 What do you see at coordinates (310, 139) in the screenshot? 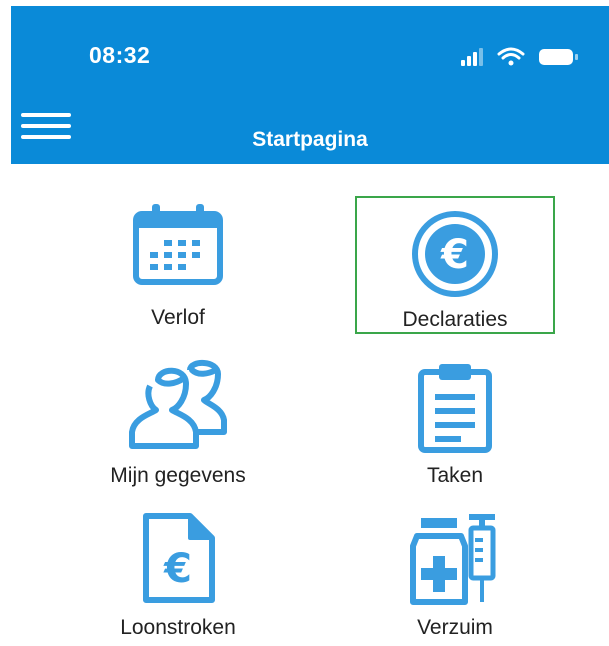
I see `page-title: Startpagina` at bounding box center [310, 139].